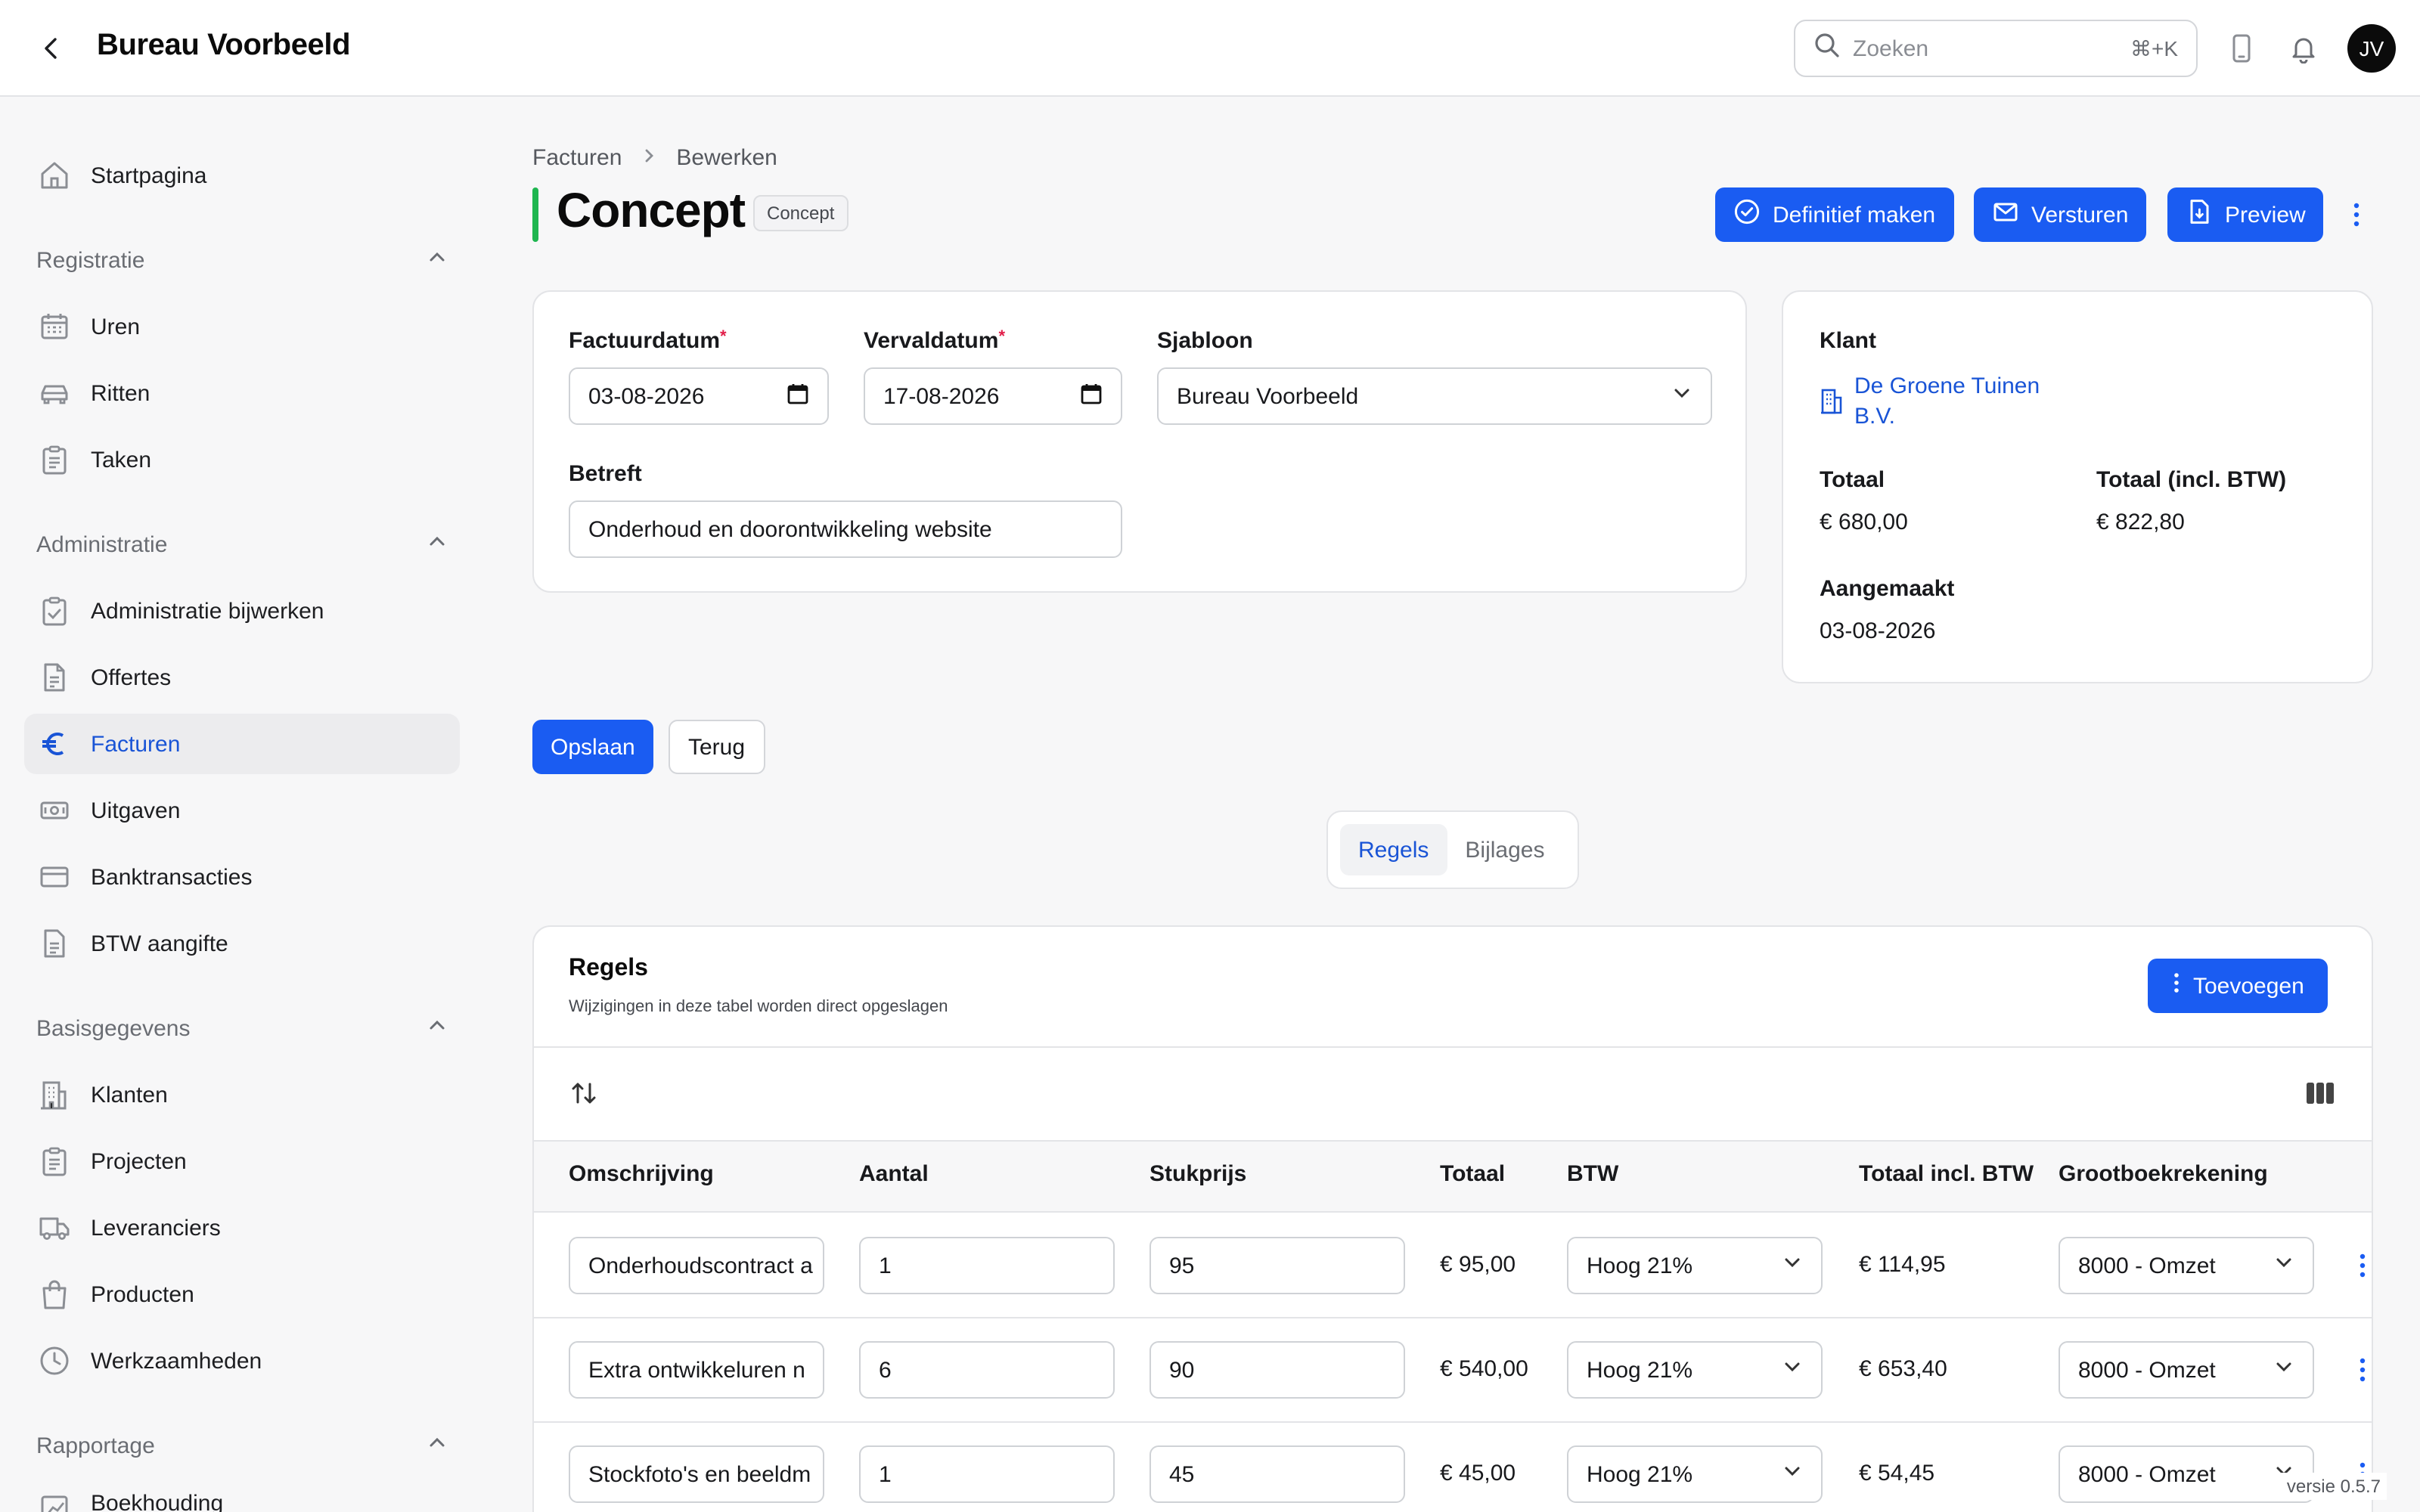 The image size is (2420, 1512). I want to click on section-administratie: Administratie, so click(242, 544).